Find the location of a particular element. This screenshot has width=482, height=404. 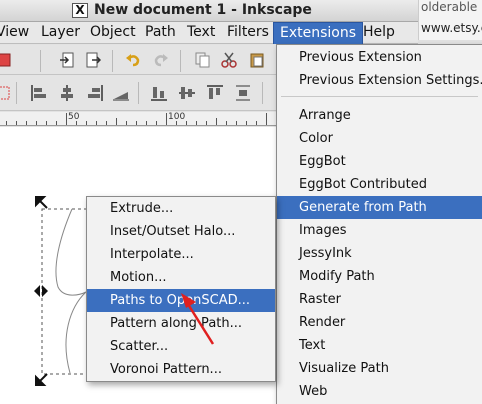

menu-item-images: Images is located at coordinates (379, 230).